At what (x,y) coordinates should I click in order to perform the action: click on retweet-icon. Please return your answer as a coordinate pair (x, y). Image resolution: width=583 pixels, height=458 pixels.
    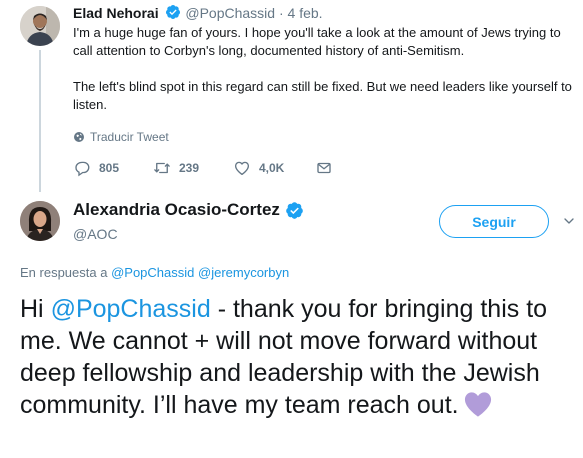
    Looking at the image, I should click on (162, 168).